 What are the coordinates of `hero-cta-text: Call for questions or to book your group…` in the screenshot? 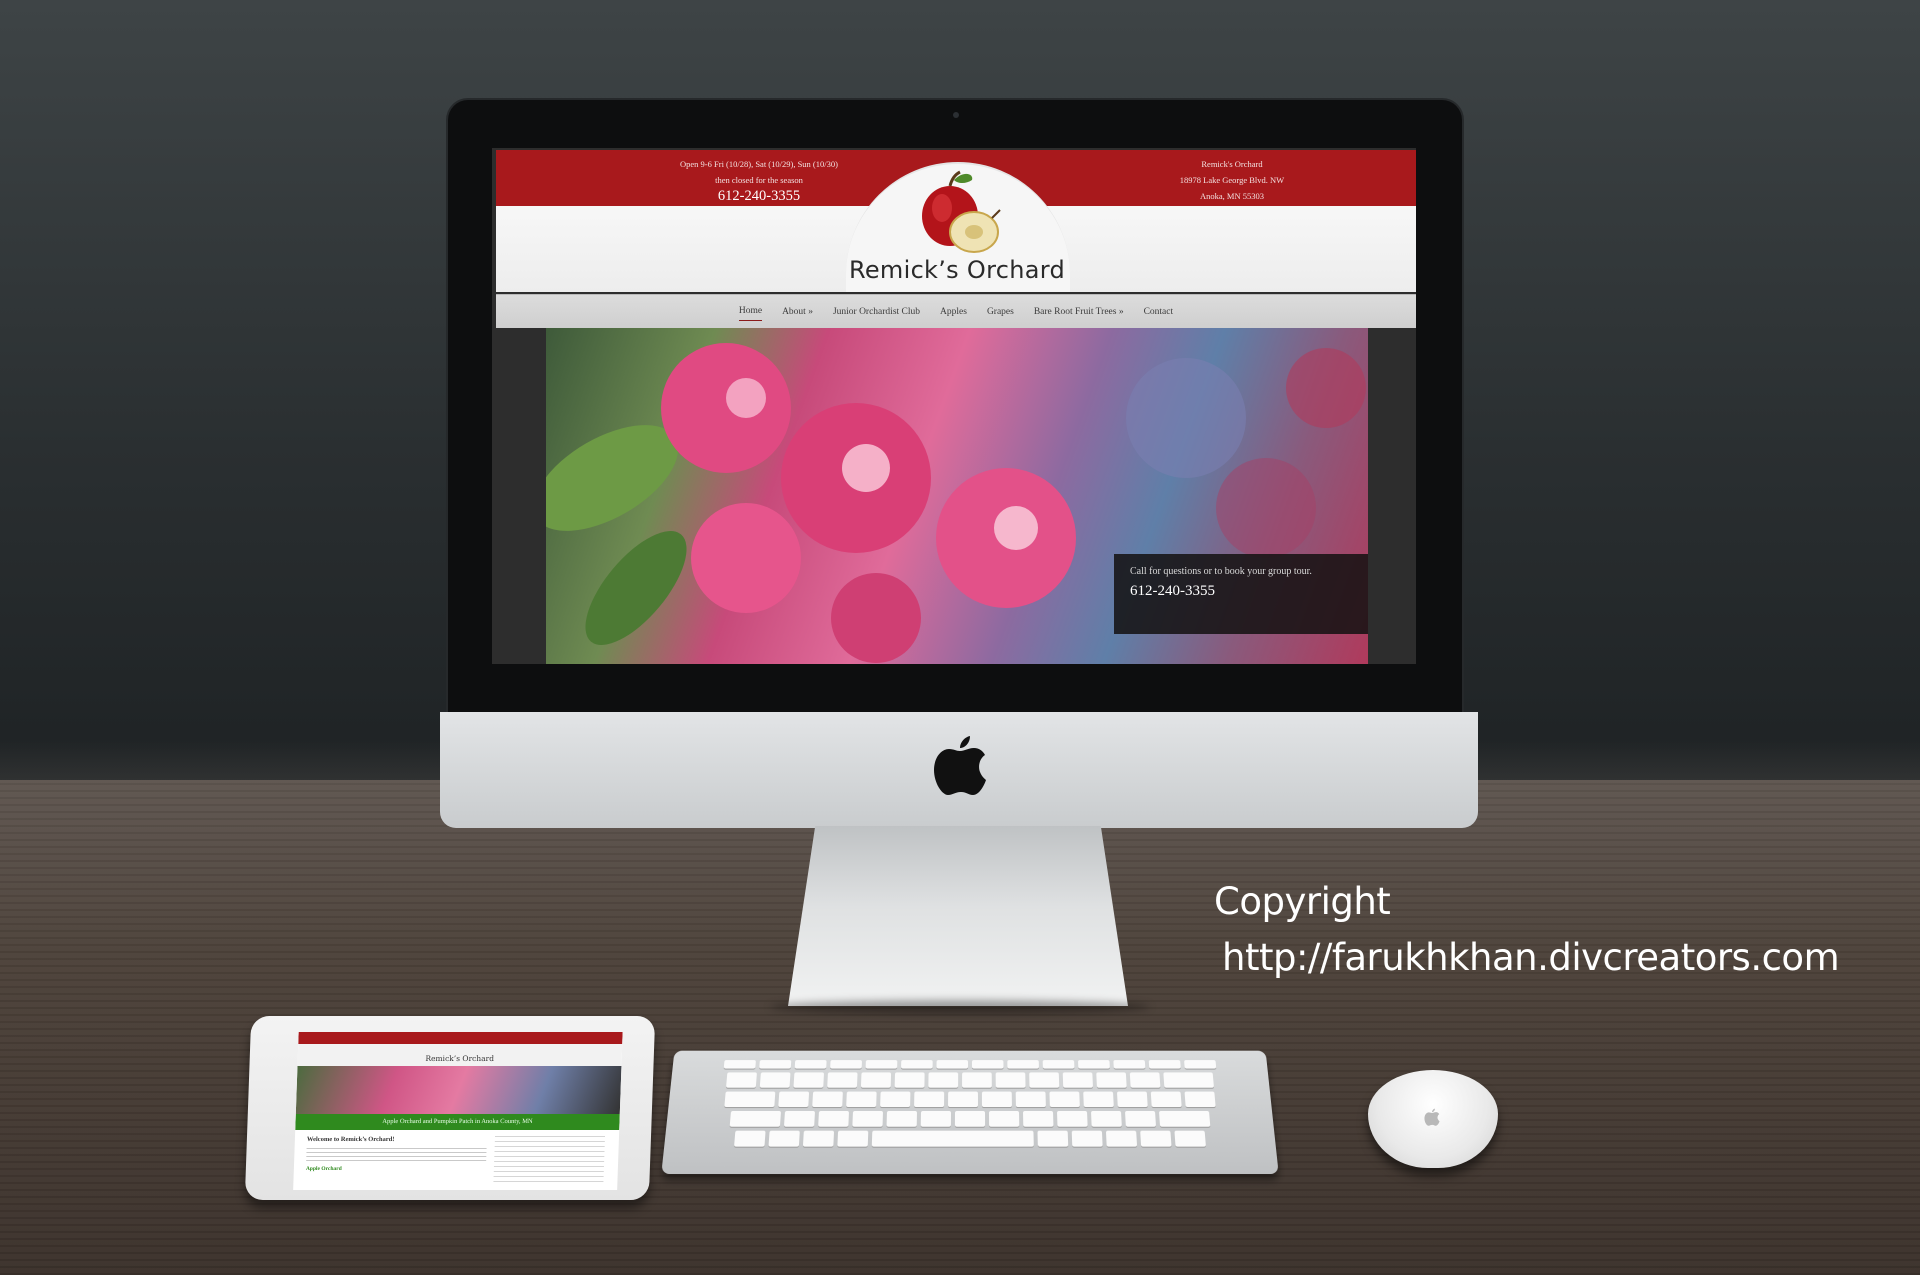 It's located at (1221, 571).